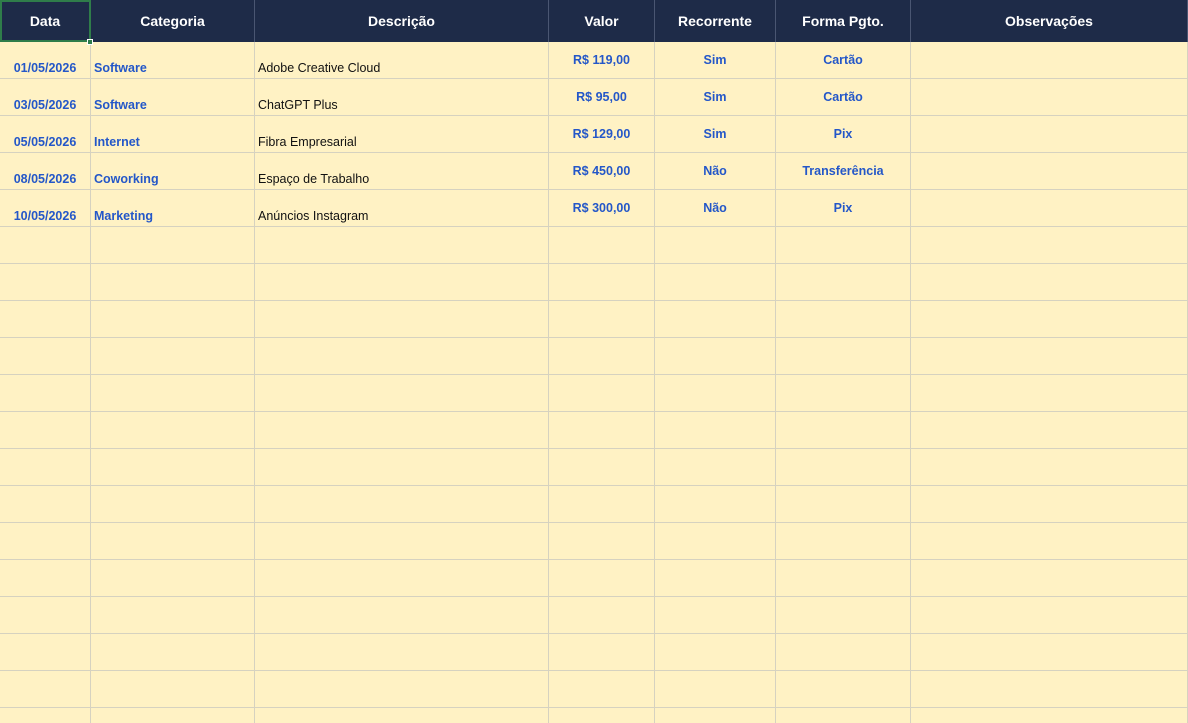 The width and height of the screenshot is (1188, 723). Describe the element at coordinates (602, 60) in the screenshot. I see `cell-valor: R$ 119,00` at that location.